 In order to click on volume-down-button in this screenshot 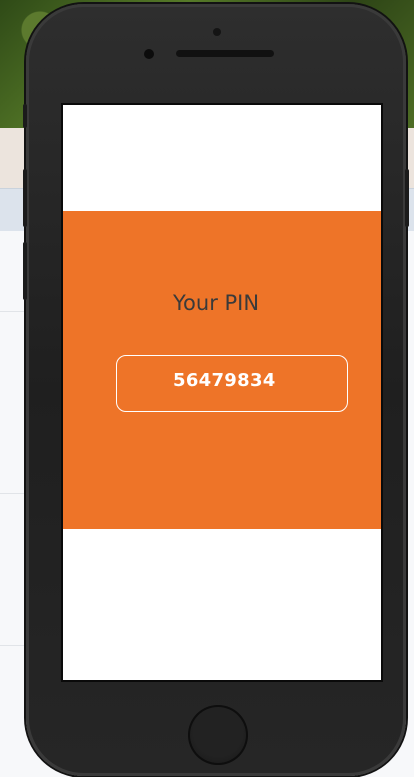, I will do `click(25, 271)`.